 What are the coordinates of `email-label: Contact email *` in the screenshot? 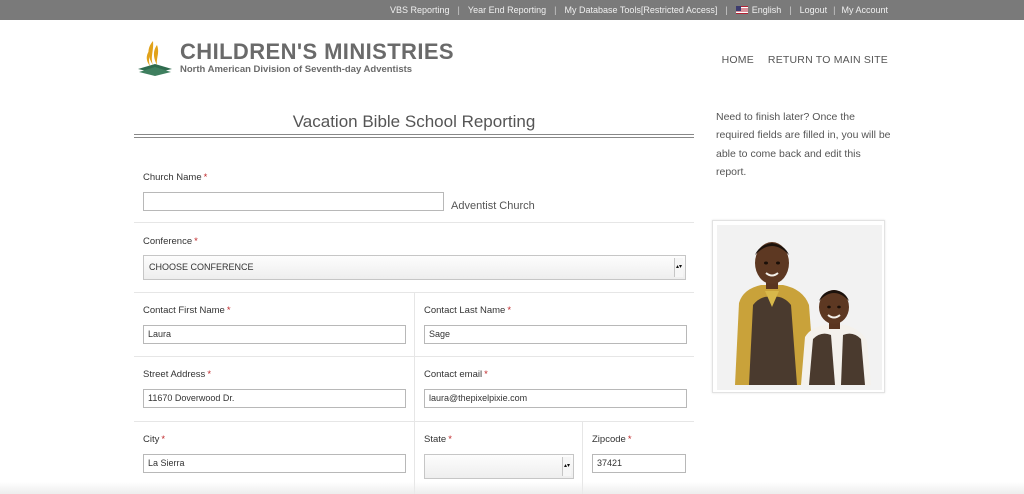 It's located at (456, 374).